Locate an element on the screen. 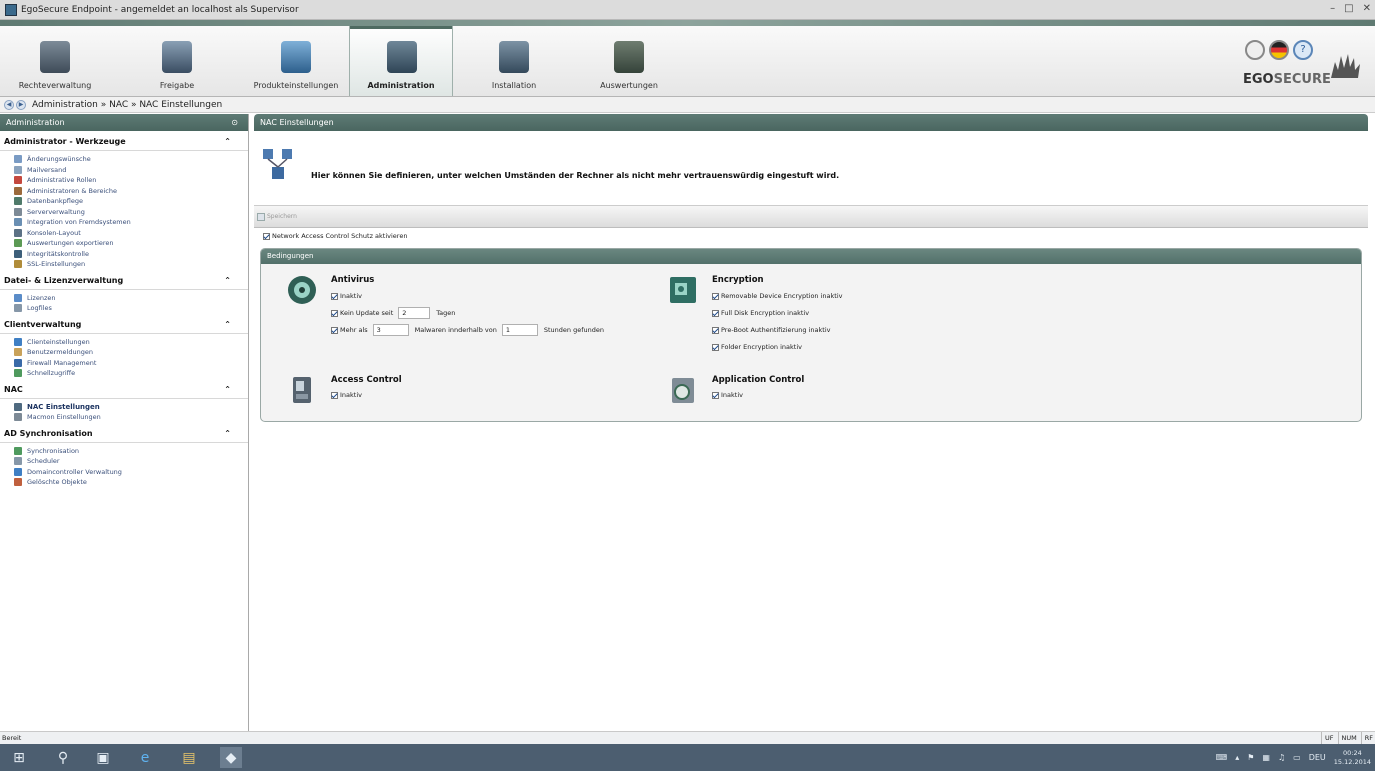 The image size is (1375, 771). tab-label: Installation is located at coordinates (514, 85).